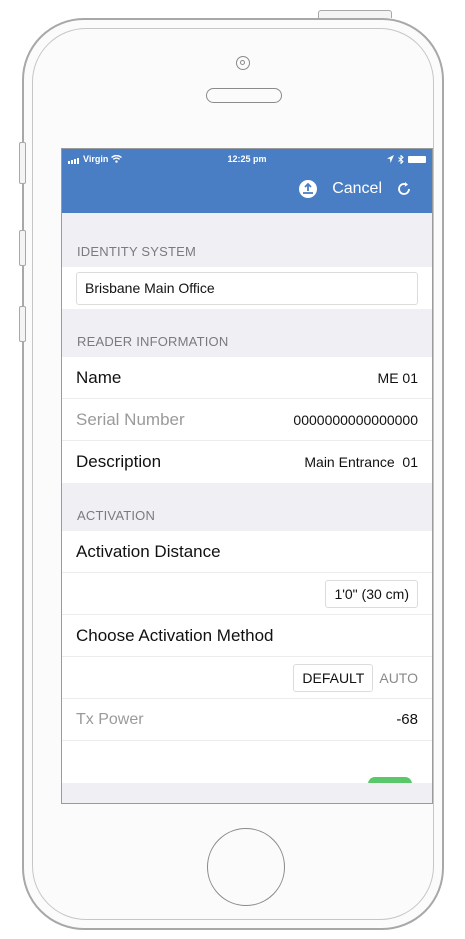 This screenshot has height=939, width=465. What do you see at coordinates (361, 462) in the screenshot?
I see `description-value: Main Entrance 01` at bounding box center [361, 462].